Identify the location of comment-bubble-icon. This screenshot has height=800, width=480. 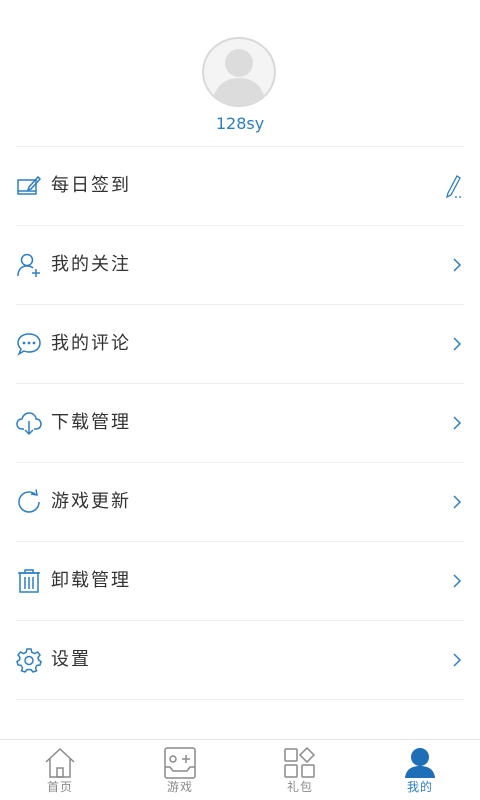
(29, 344).